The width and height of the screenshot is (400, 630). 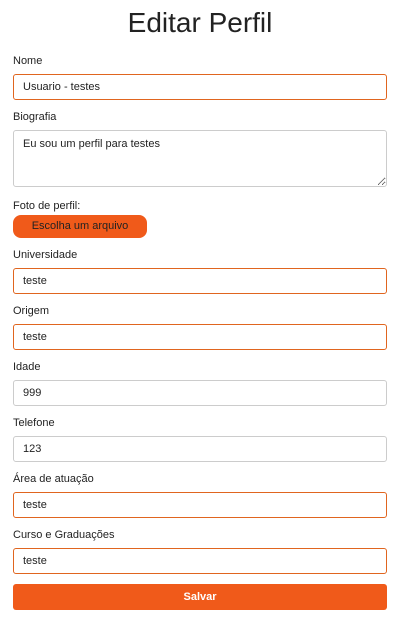 I want to click on field-curso: Curso e Graduações, so click(x=200, y=551).